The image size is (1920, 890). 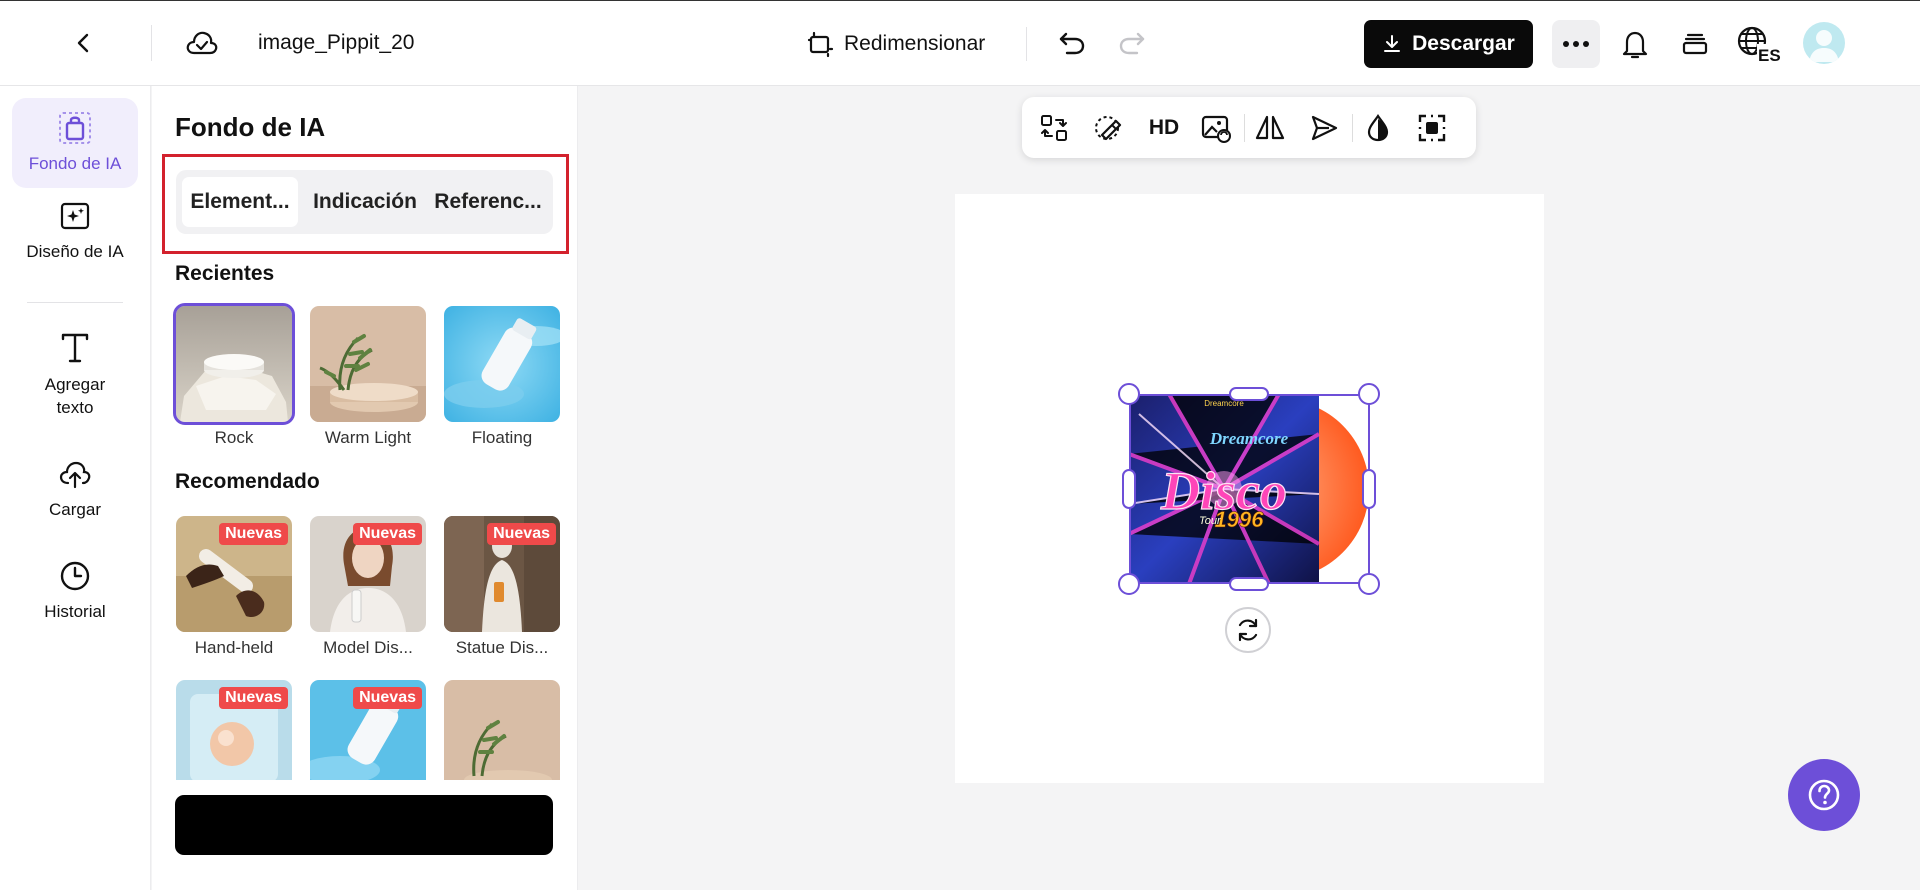 I want to click on background-replace-tool, so click(x=1216, y=128).